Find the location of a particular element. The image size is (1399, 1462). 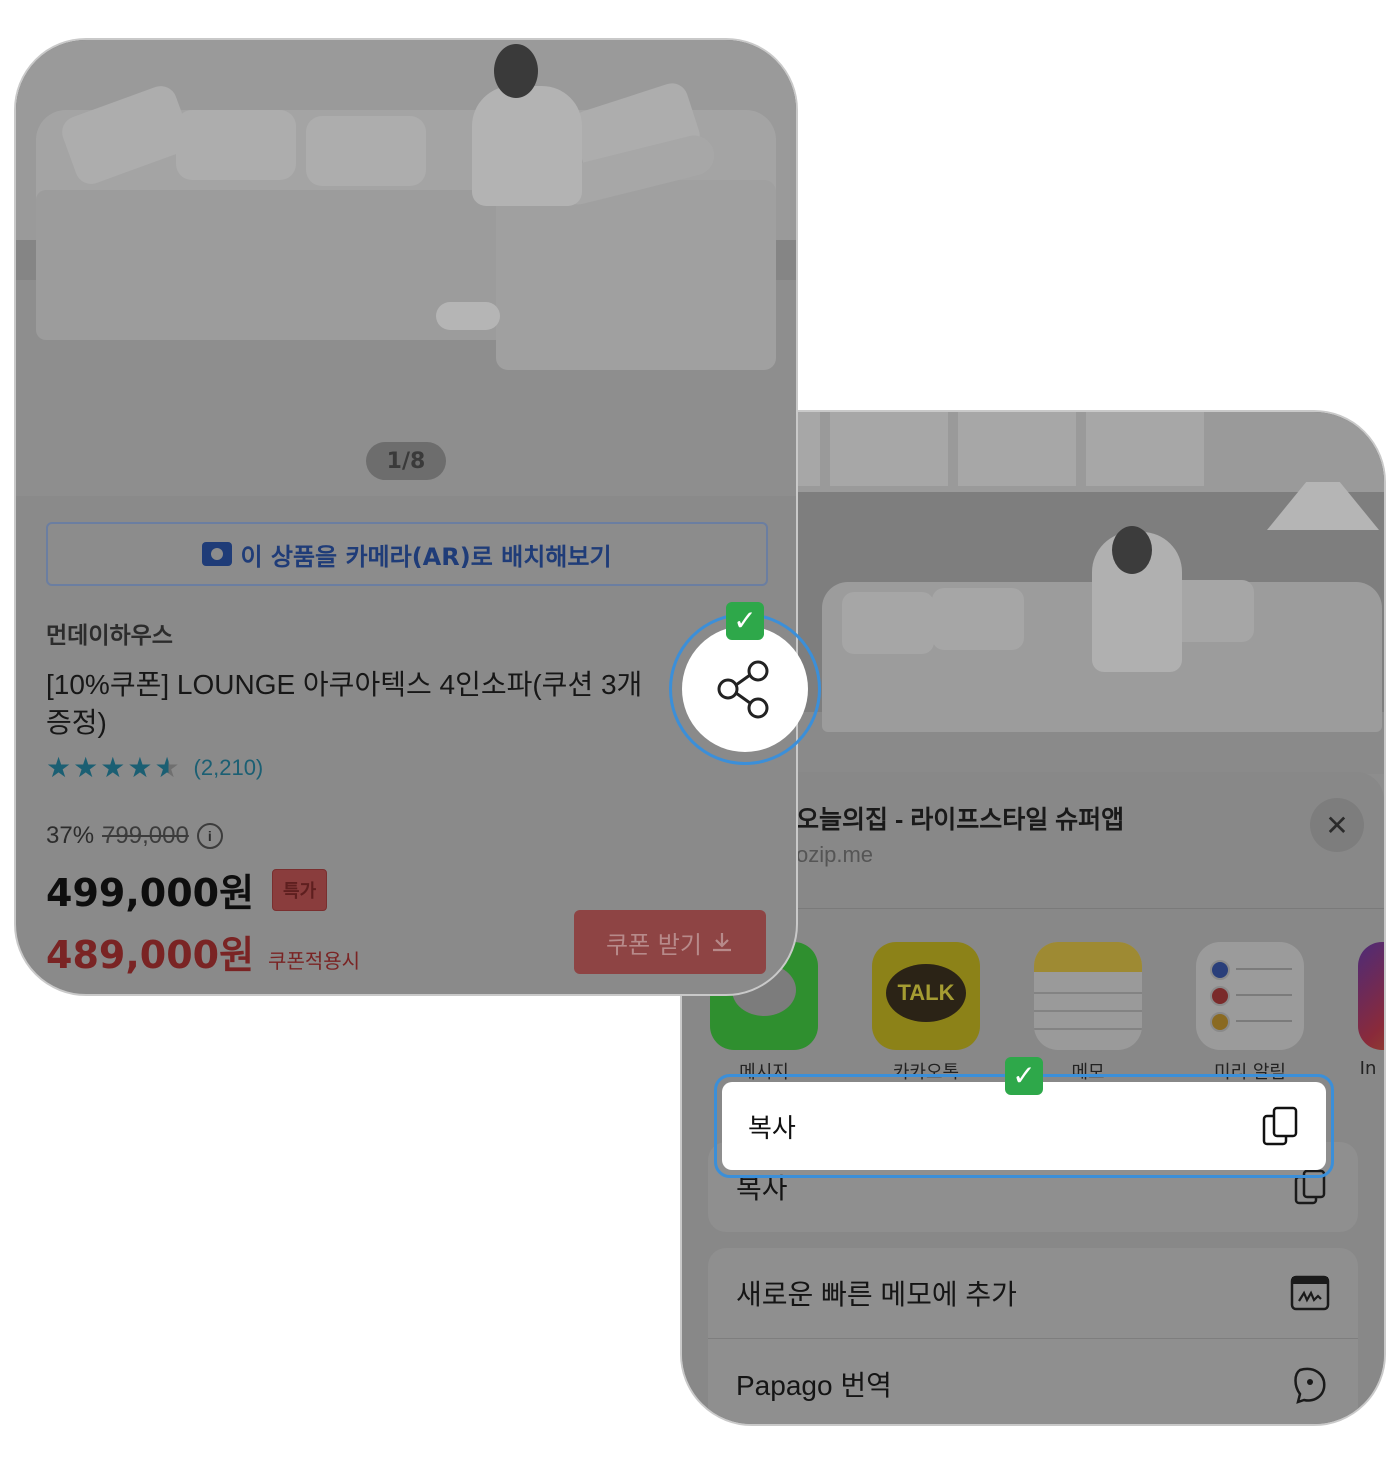

coupon-price-label: 쿠폰적용시 is located at coordinates (314, 961).